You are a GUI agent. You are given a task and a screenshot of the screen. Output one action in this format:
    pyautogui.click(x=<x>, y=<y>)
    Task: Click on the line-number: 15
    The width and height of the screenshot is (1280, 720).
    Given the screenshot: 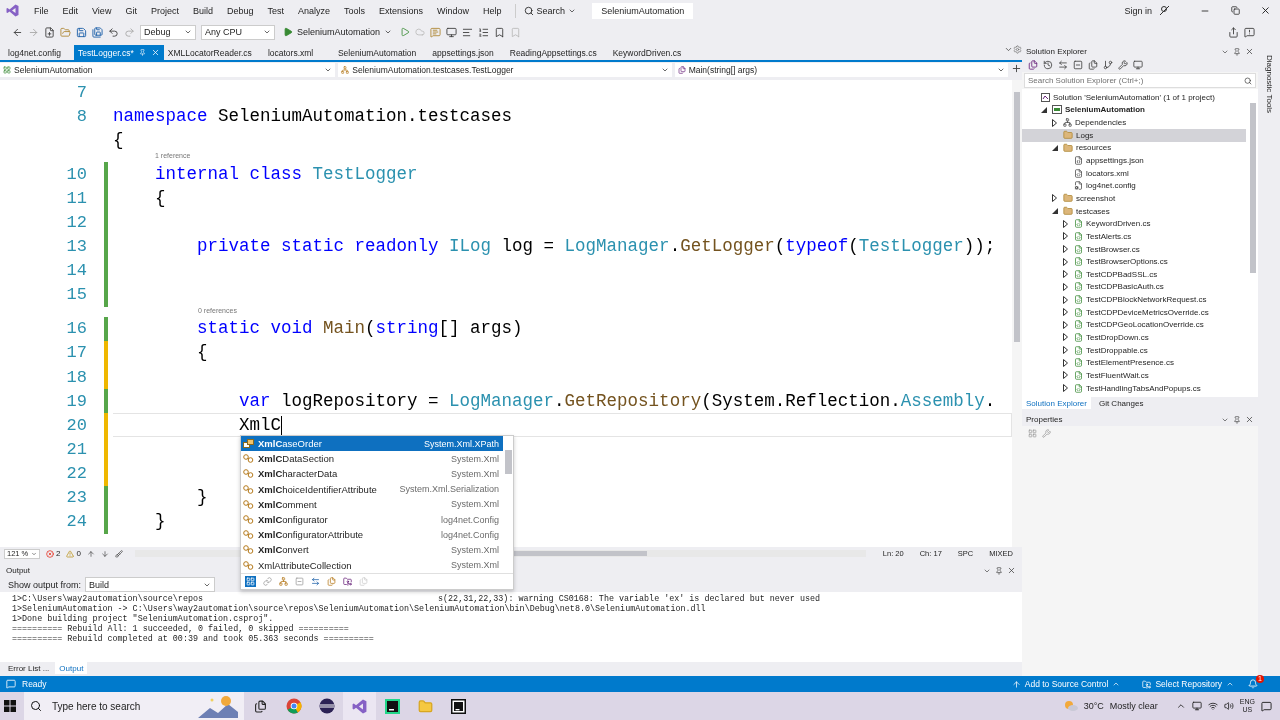 What is the action you would take?
    pyautogui.click(x=76, y=295)
    